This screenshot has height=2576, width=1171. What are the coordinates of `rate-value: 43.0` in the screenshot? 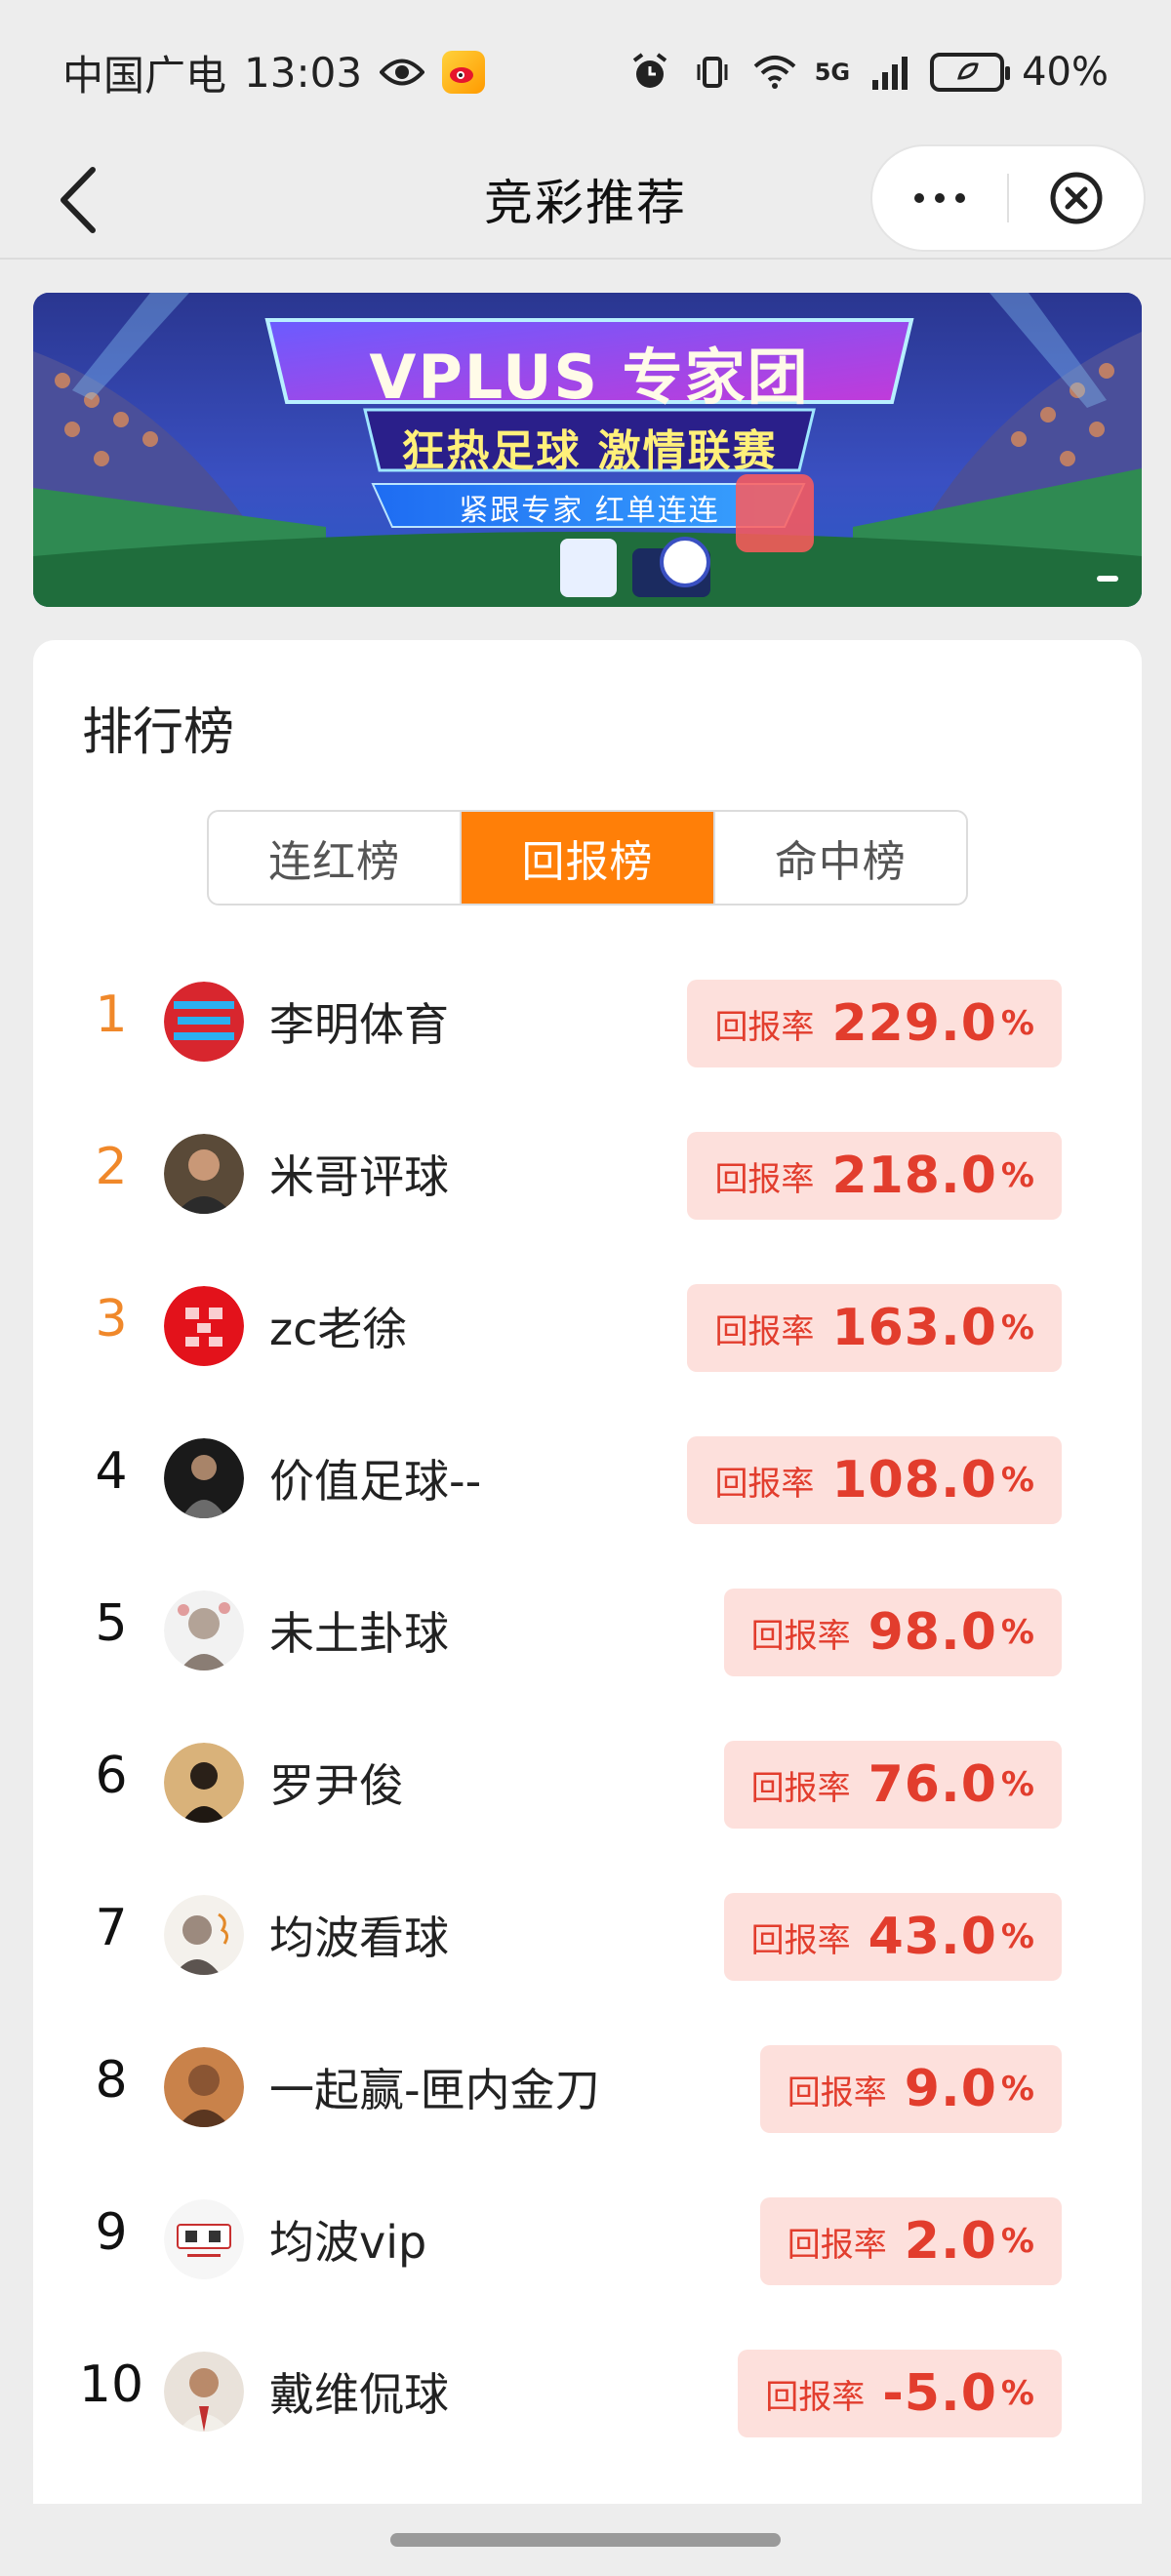 It's located at (932, 1937).